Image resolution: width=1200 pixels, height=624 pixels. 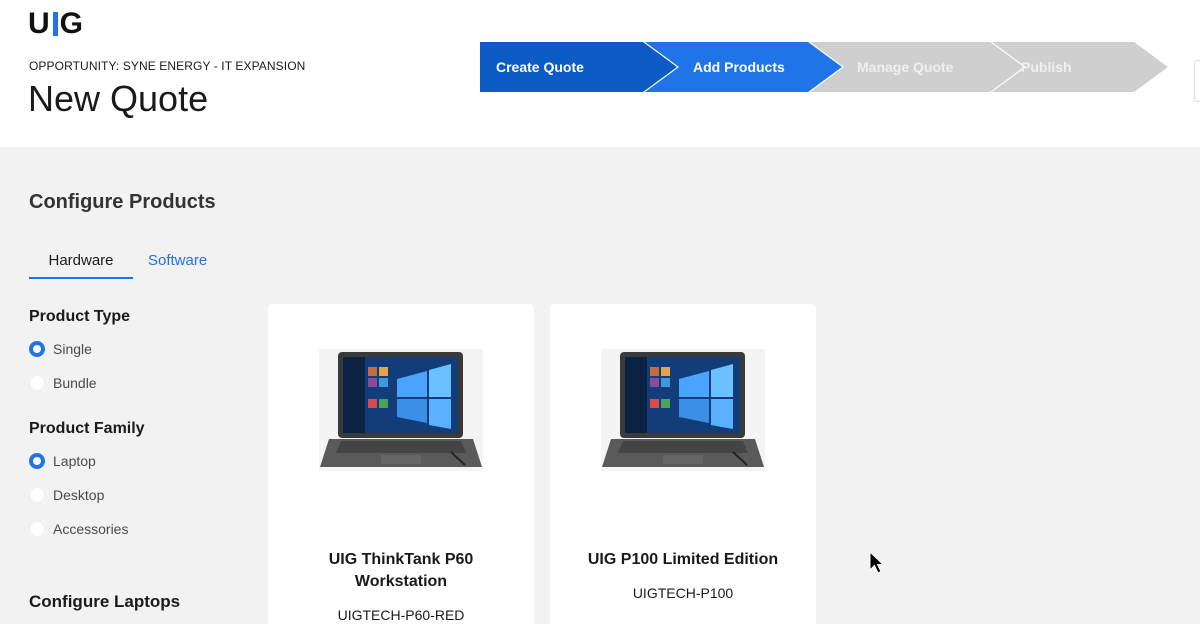 I want to click on mouse-cursor-icon, so click(x=877, y=562).